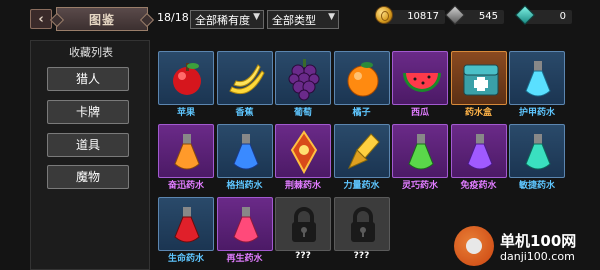 This screenshot has width=600, height=270. I want to click on item-name: 西瓜, so click(419, 113).